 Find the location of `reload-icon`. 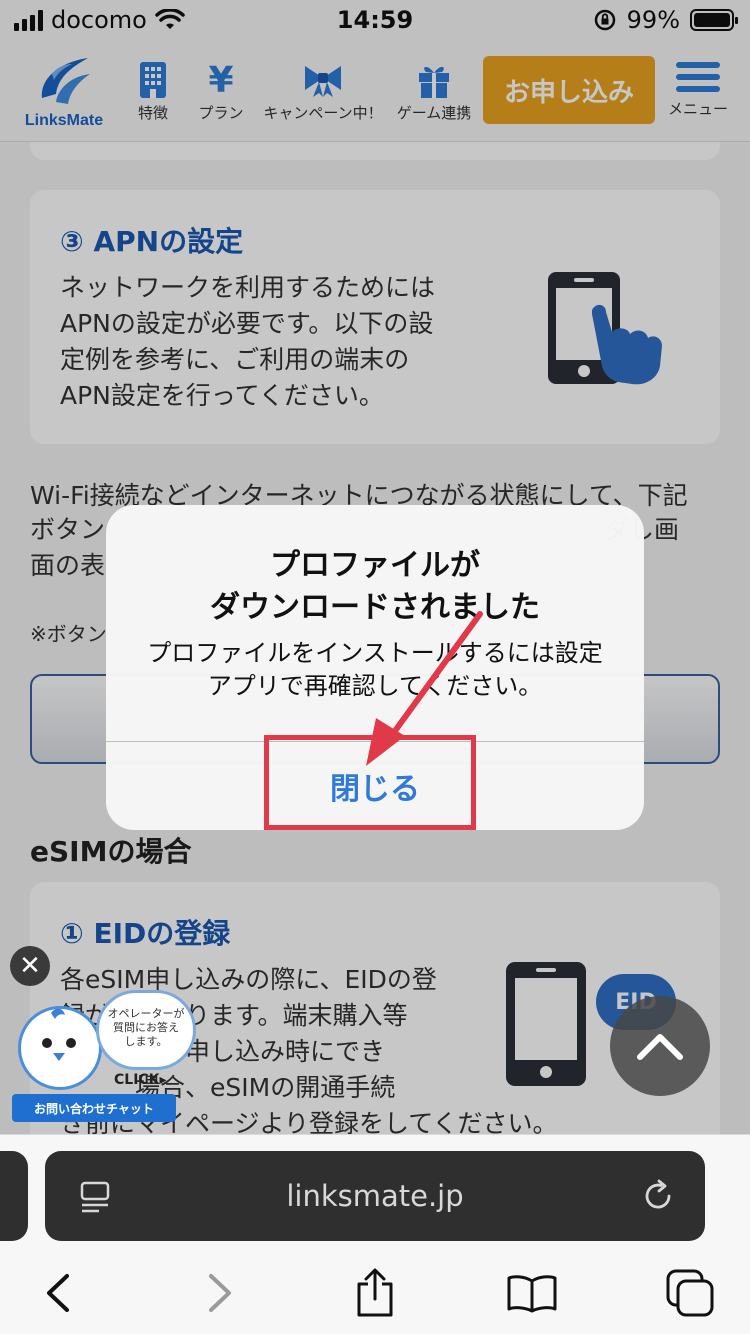

reload-icon is located at coordinates (658, 1196).